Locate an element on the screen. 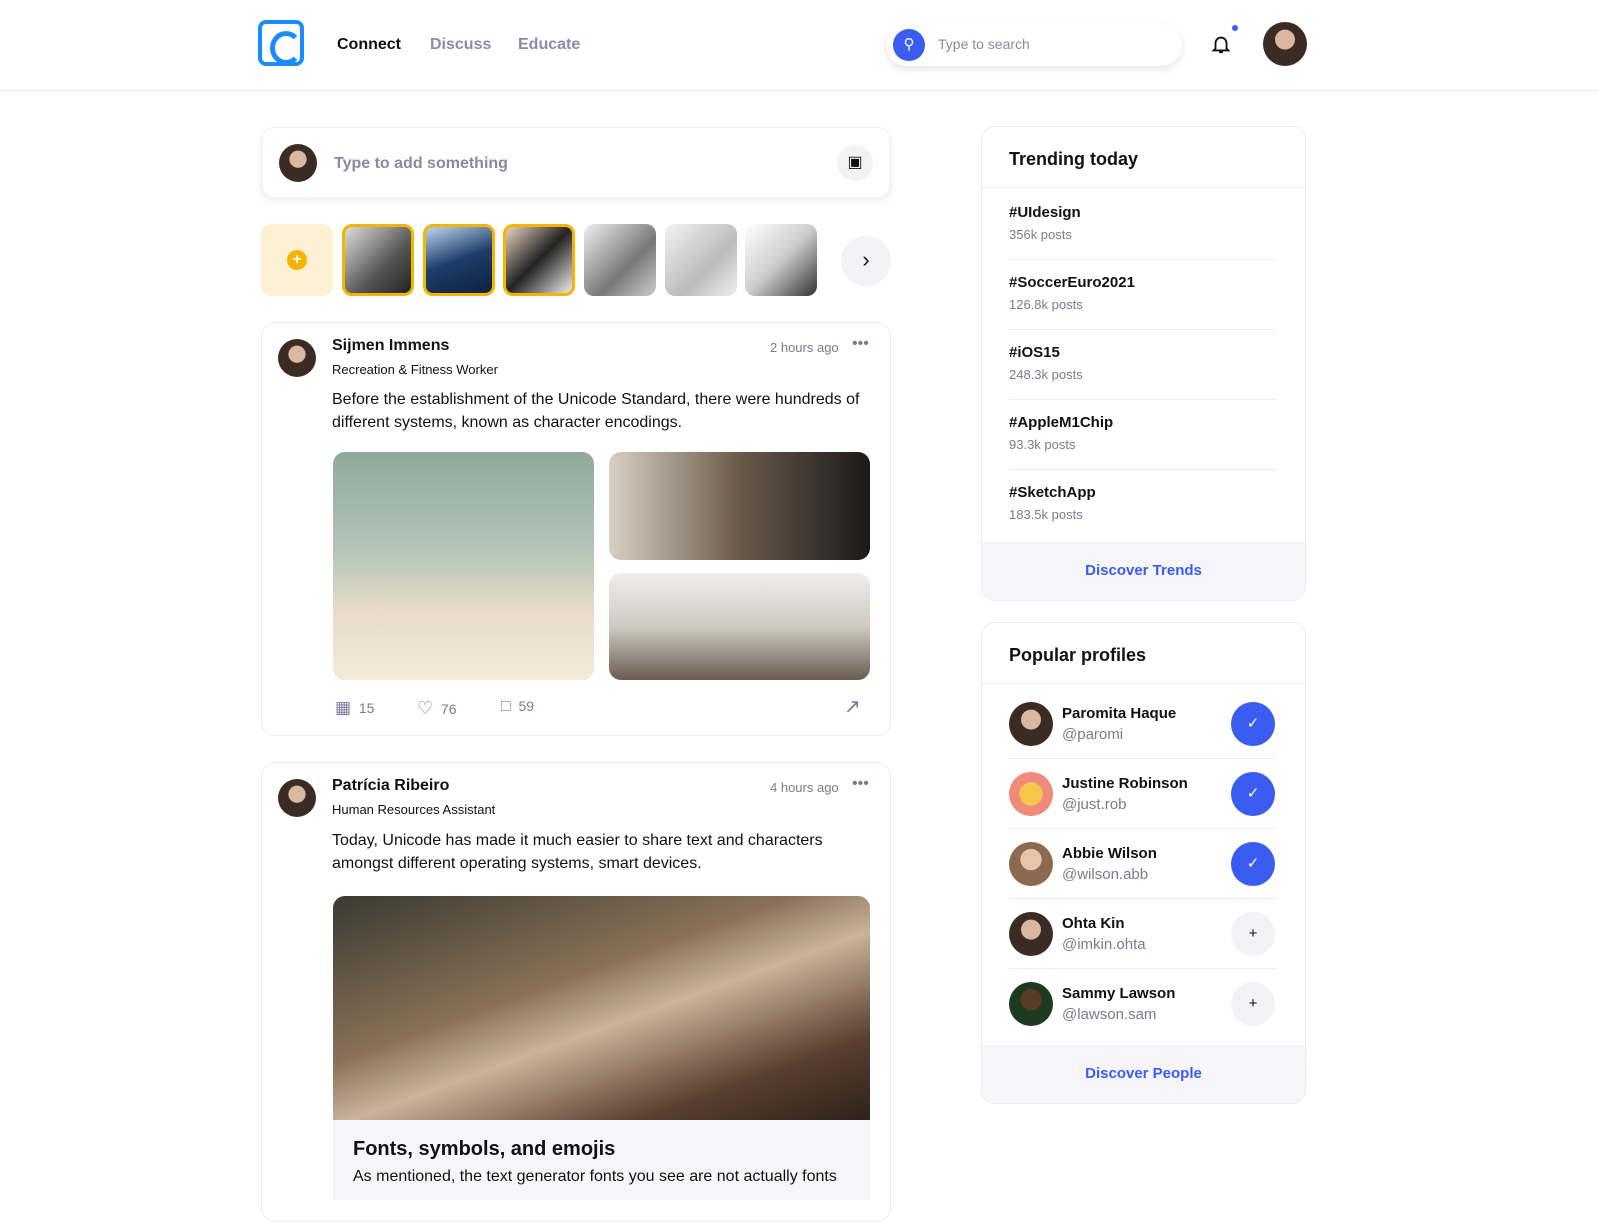 The width and height of the screenshot is (1598, 1222). trend-item: #iOS15 248.3k posts is located at coordinates (1142, 365).